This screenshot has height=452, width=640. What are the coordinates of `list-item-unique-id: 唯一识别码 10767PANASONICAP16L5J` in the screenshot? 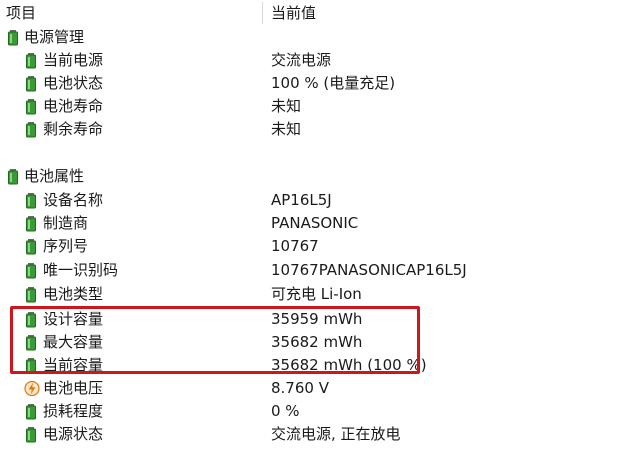 It's located at (320, 270).